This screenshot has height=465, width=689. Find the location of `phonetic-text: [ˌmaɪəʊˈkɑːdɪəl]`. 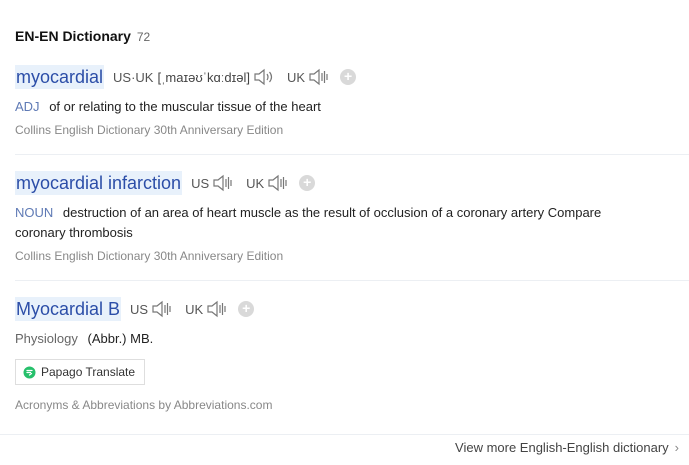

phonetic-text: [ˌmaɪəʊˈkɑːdɪəl] is located at coordinates (203, 77).